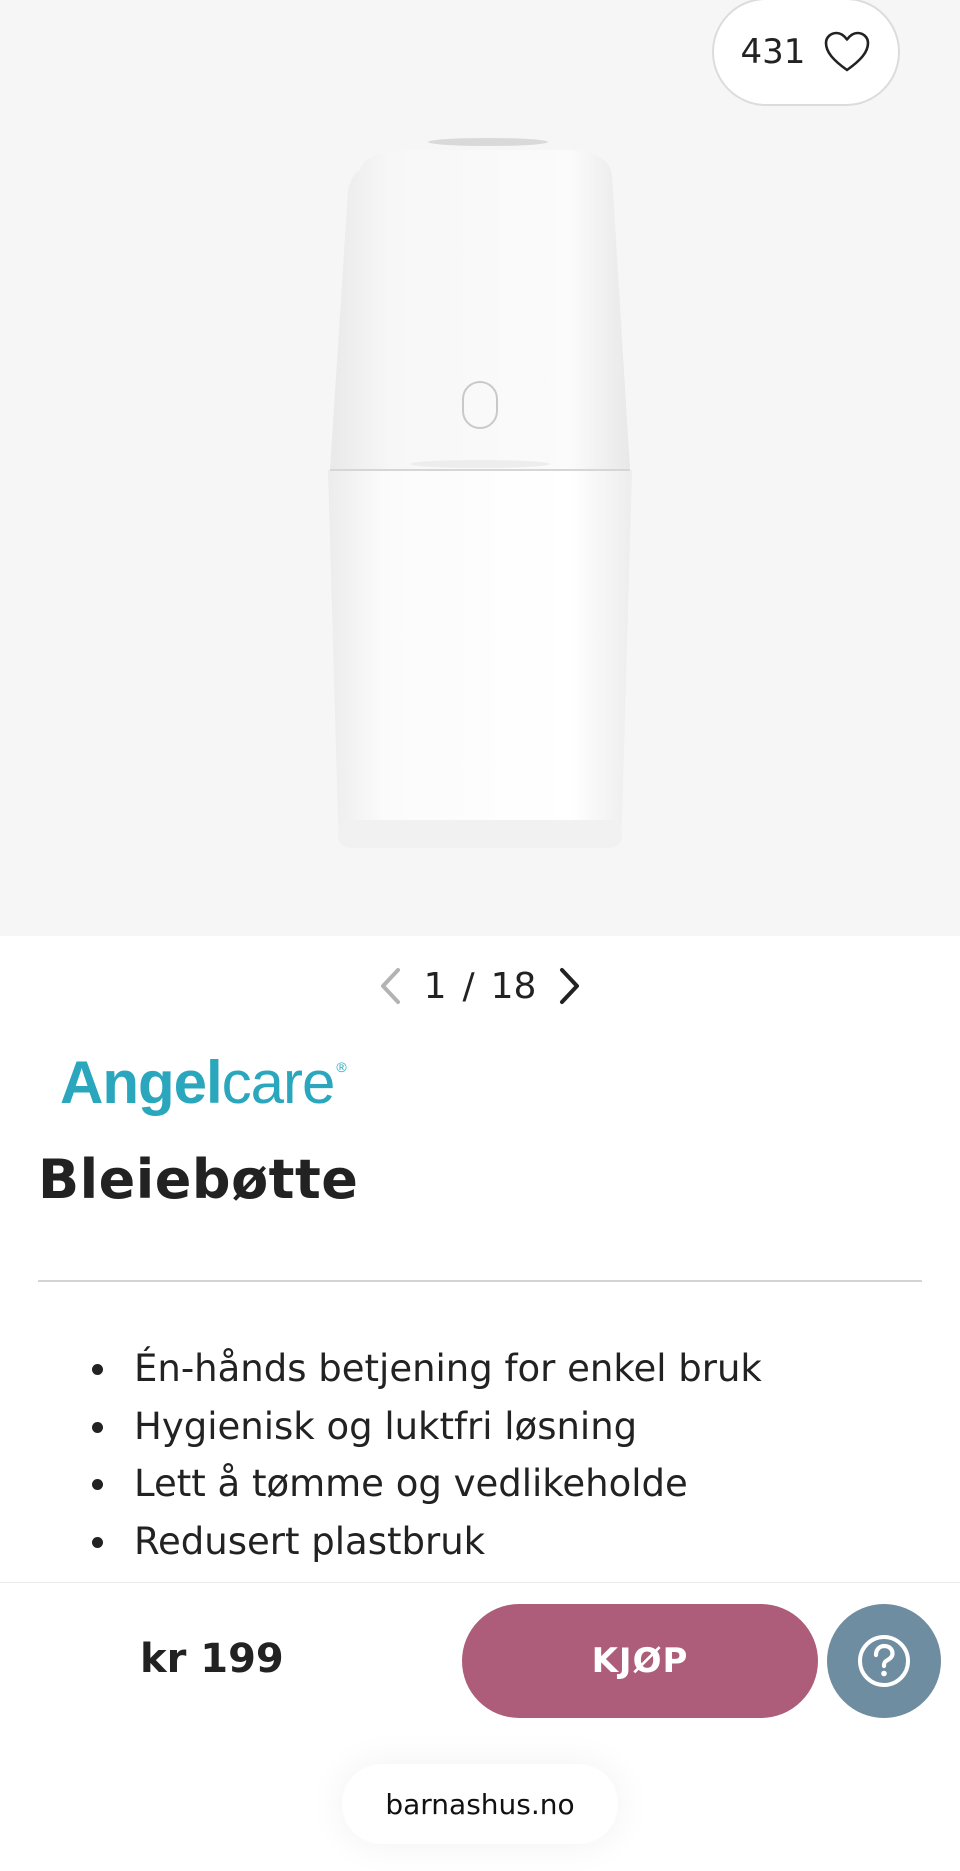 This screenshot has height=1871, width=960. I want to click on chevron-left-icon, so click(390, 986).